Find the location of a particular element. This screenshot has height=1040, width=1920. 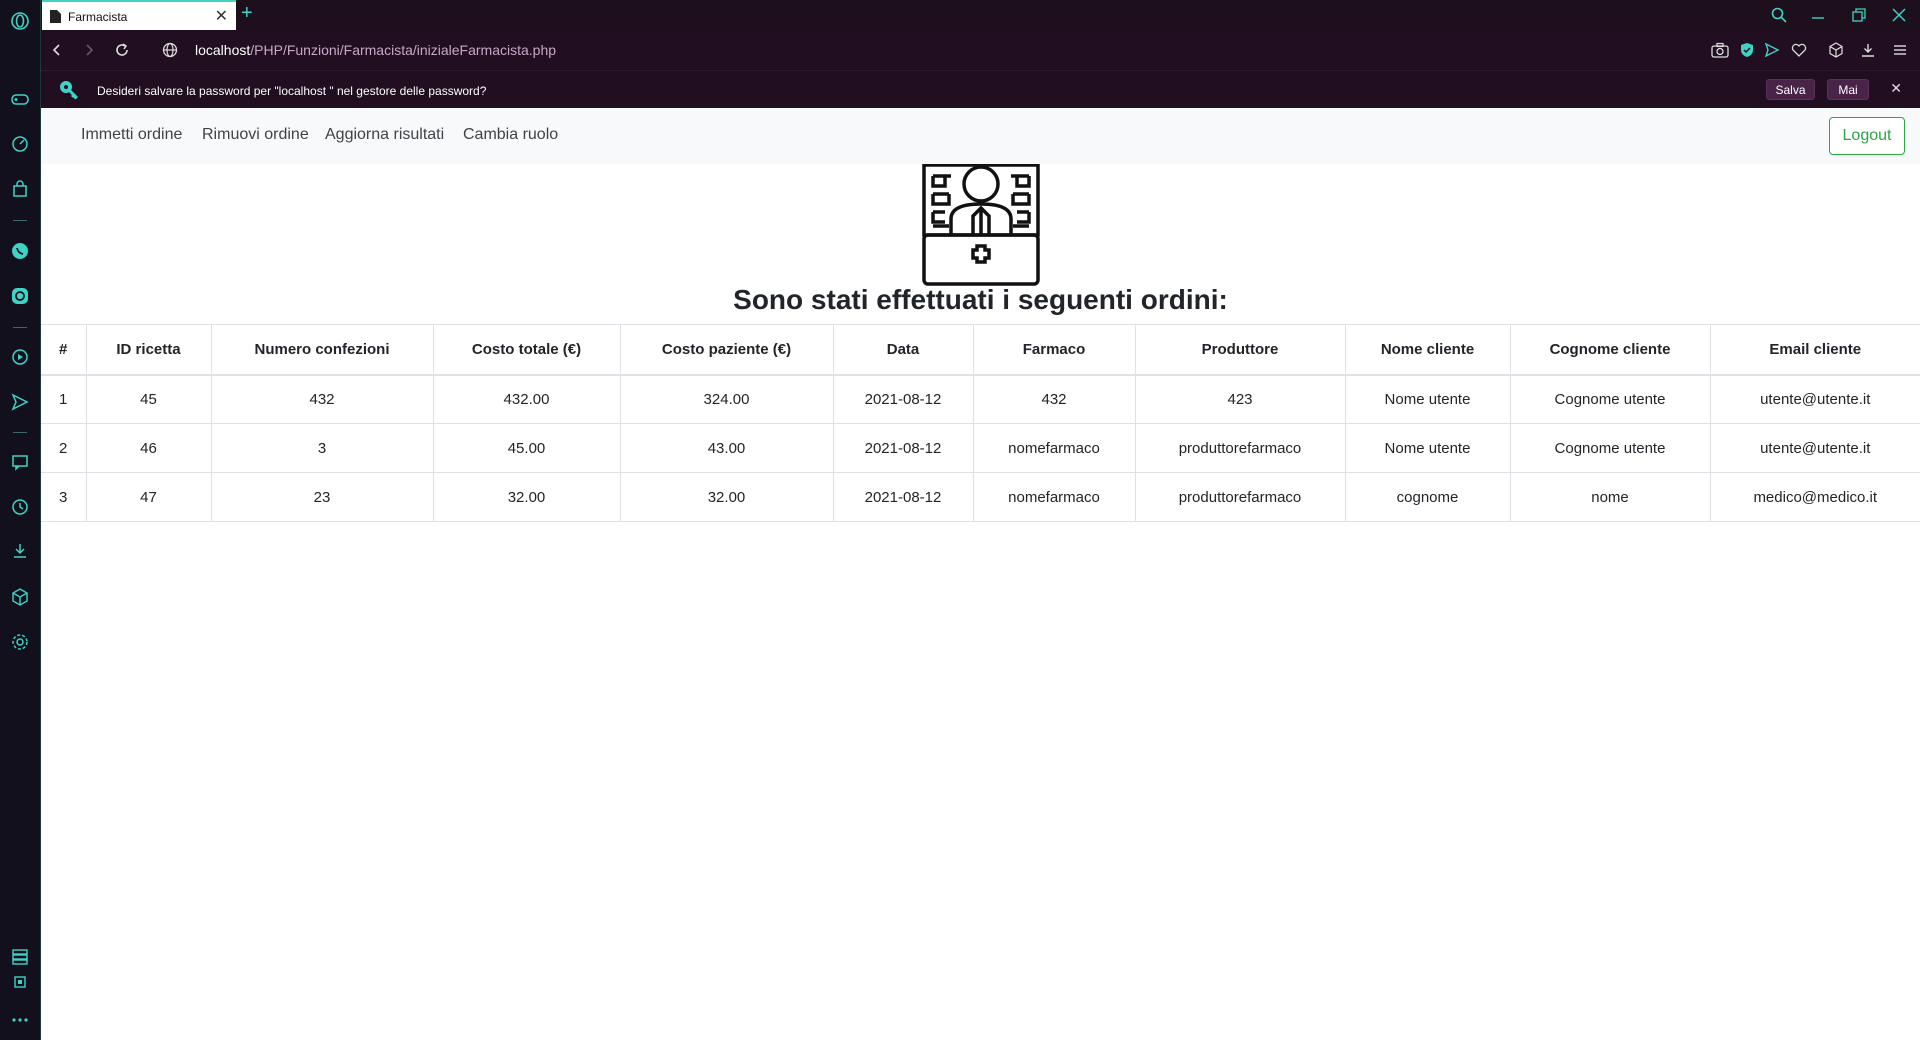

reload-button is located at coordinates (122, 50).